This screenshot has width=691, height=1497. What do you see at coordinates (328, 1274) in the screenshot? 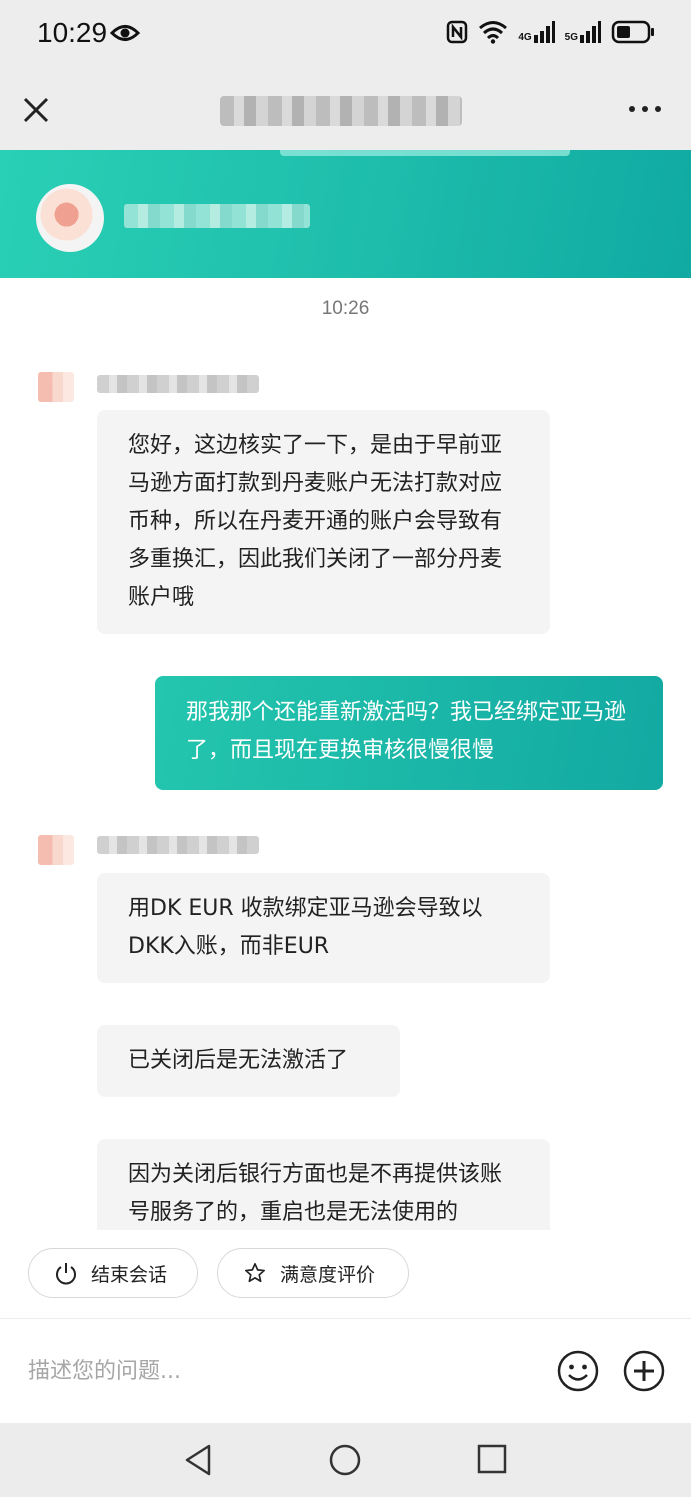
I see `rate-label: 满意度评价` at bounding box center [328, 1274].